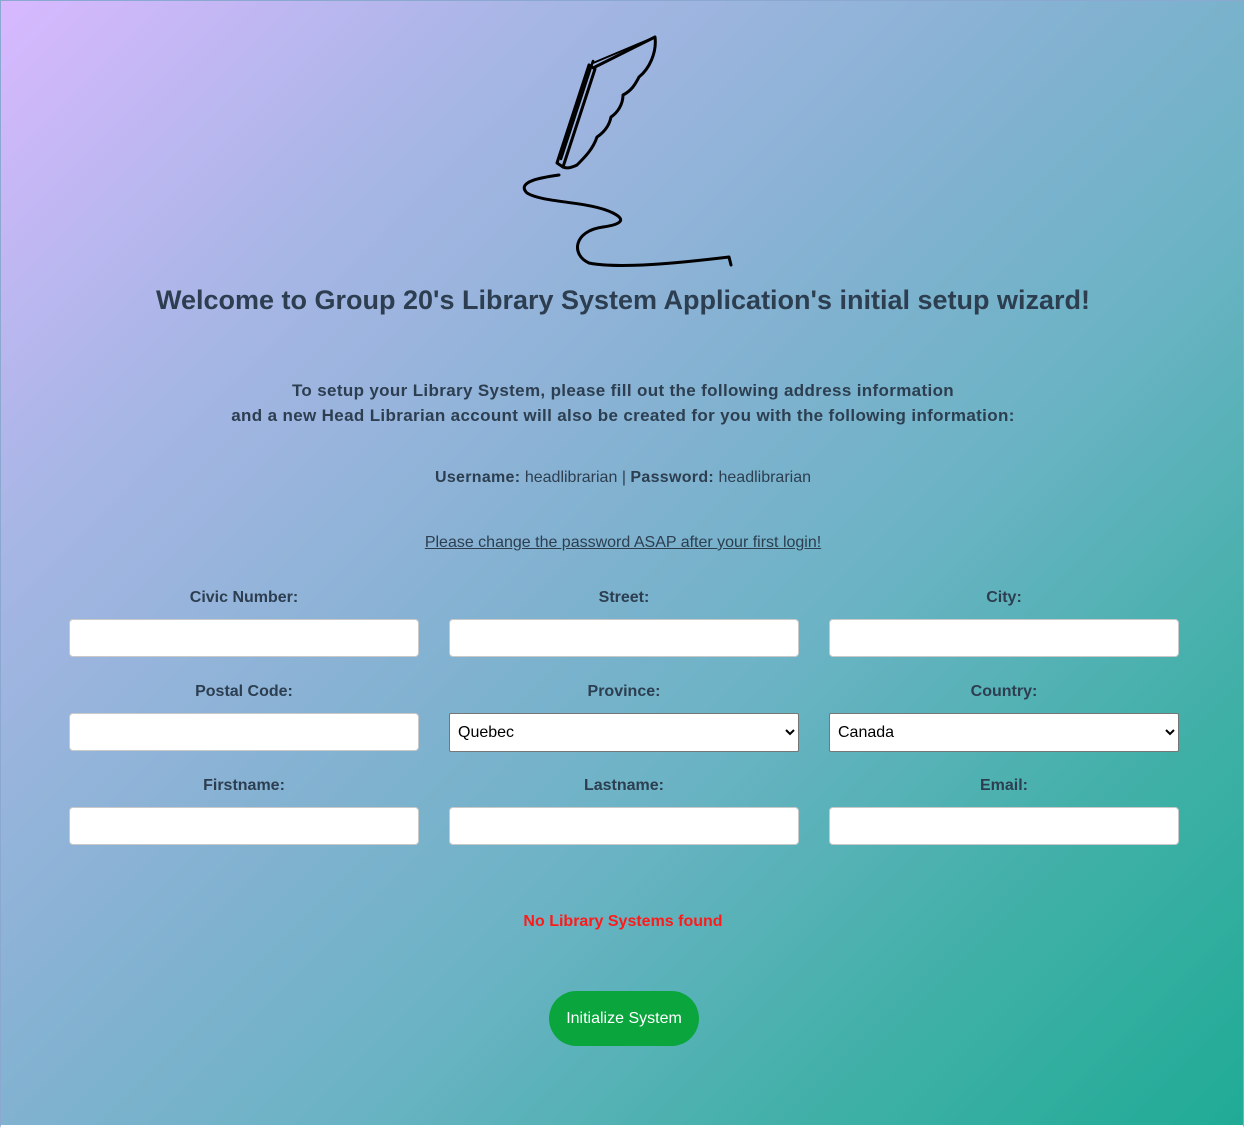 The image size is (1244, 1128). I want to click on civic-number-group: Civic Number:, so click(244, 623).